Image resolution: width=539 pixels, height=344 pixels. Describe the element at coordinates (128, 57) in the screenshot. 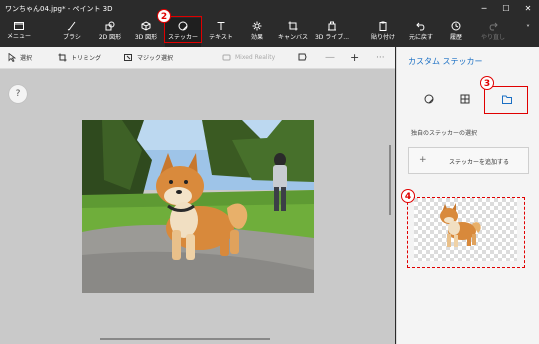

I see `magic-select-icon` at that location.